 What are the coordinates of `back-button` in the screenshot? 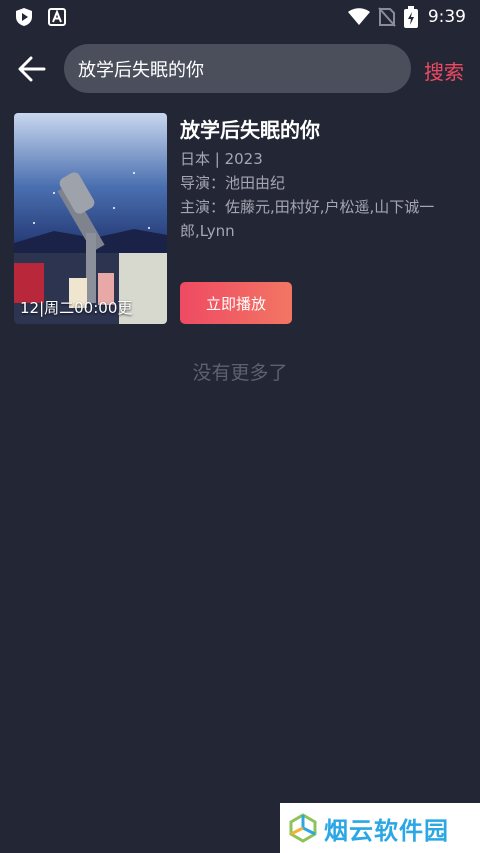 It's located at (32, 69).